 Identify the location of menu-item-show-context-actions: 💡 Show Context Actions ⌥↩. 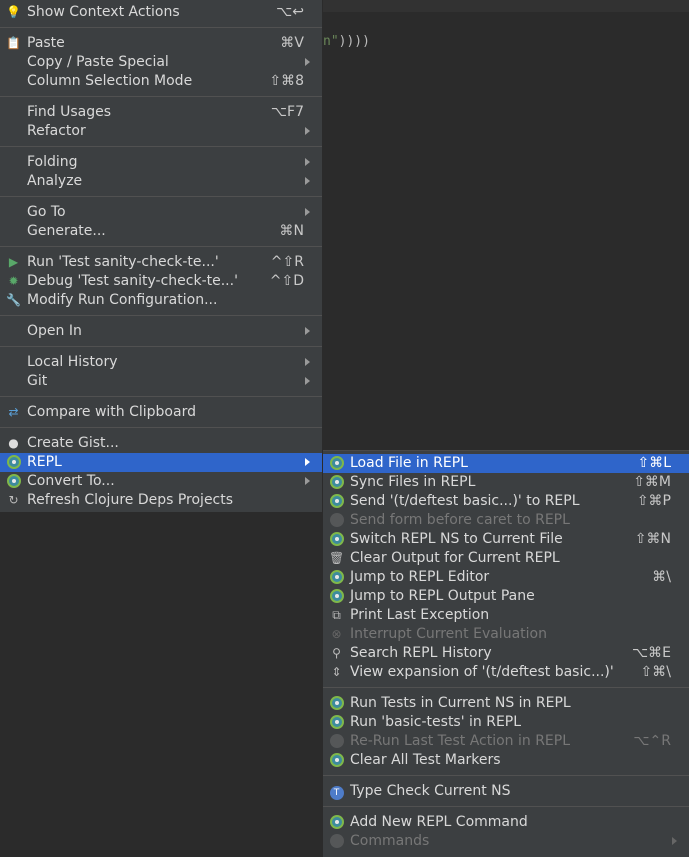
(161, 12).